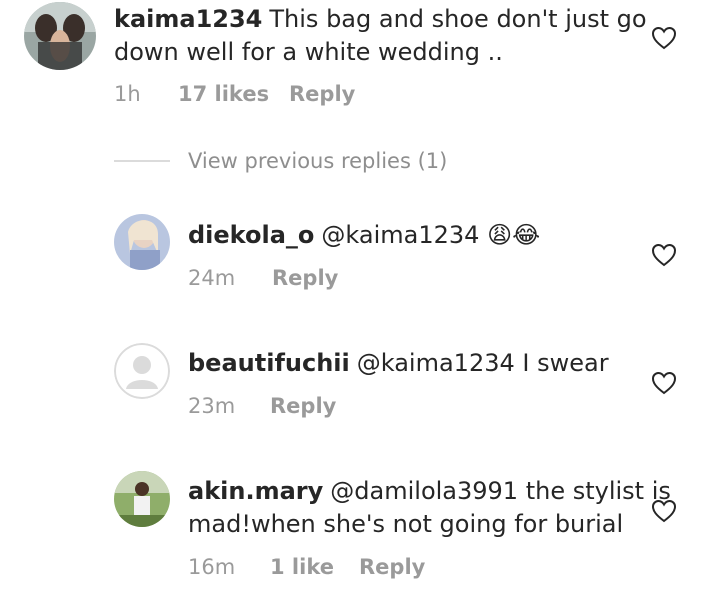 The image size is (720, 593). Describe the element at coordinates (223, 94) in the screenshot. I see `comment-likes: 17 likes` at that location.